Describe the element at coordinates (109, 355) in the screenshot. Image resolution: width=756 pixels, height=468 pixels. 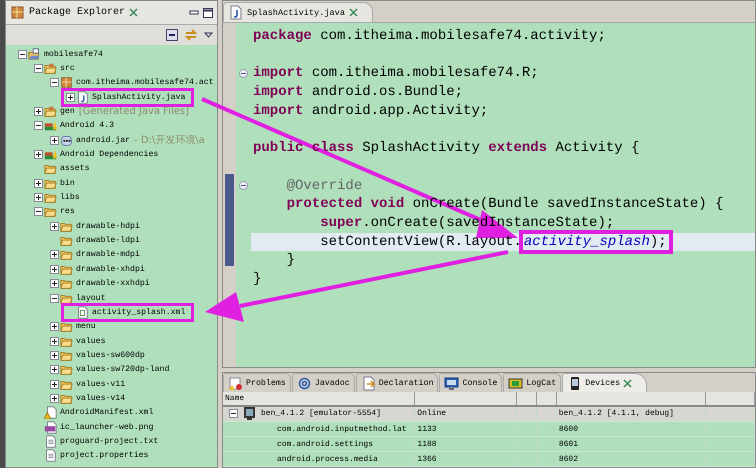
I see `tree-item: values-sw600dp` at that location.